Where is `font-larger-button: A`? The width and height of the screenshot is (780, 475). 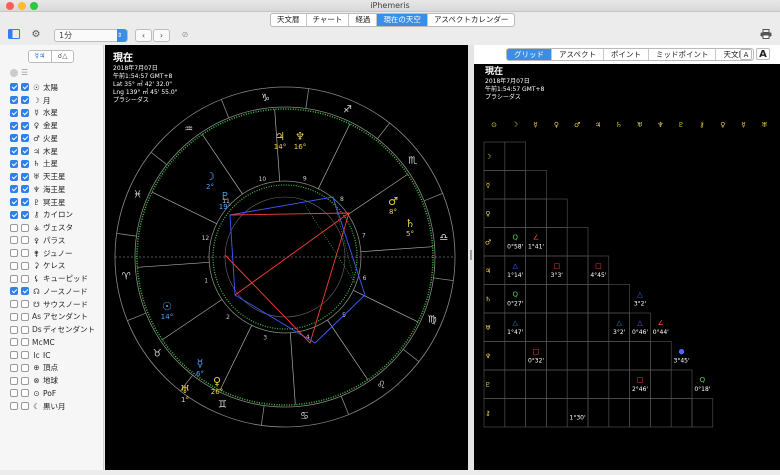 font-larger-button: A is located at coordinates (763, 54).